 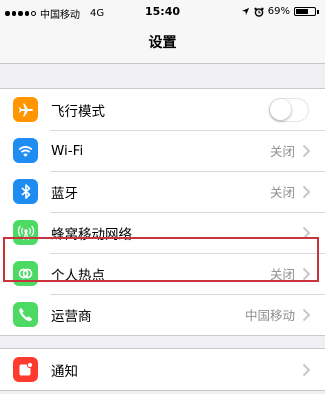 What do you see at coordinates (282, 192) in the screenshot?
I see `bluetooth-status: 关闭` at bounding box center [282, 192].